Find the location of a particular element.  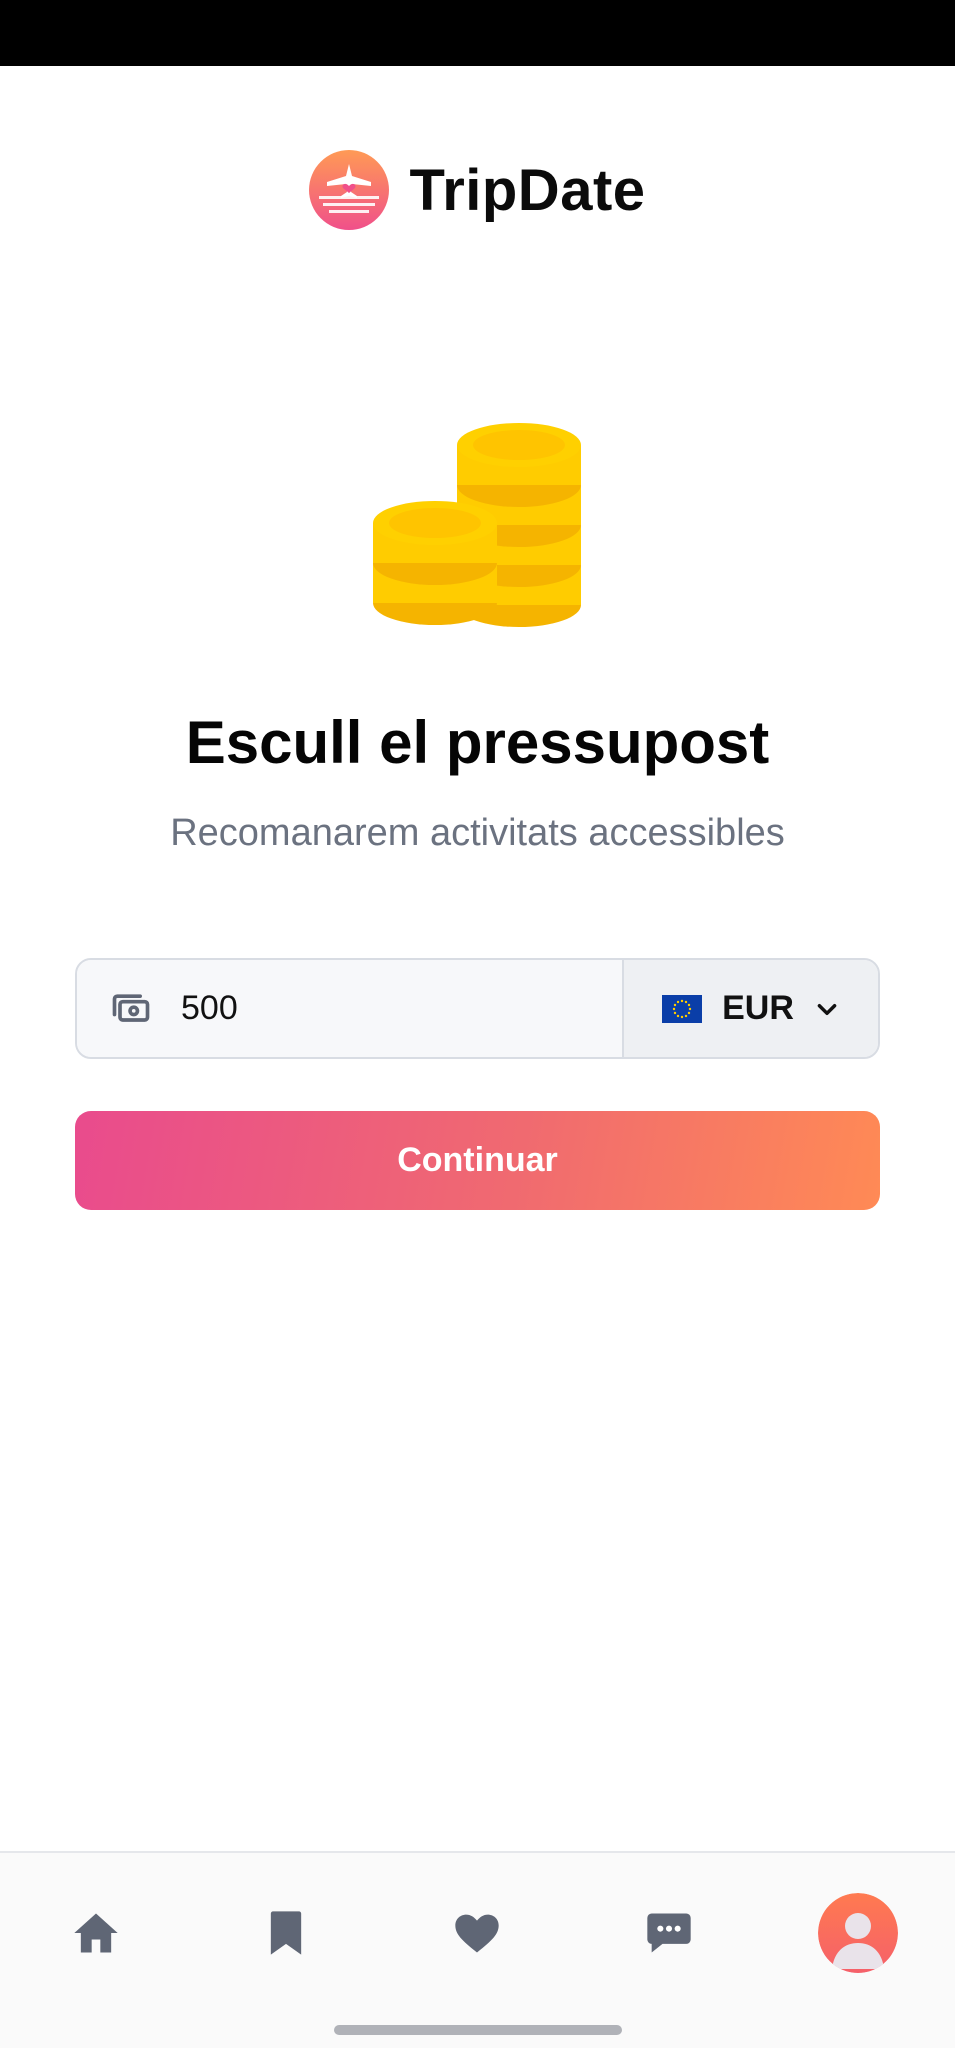

money-icon is located at coordinates (131, 1007).